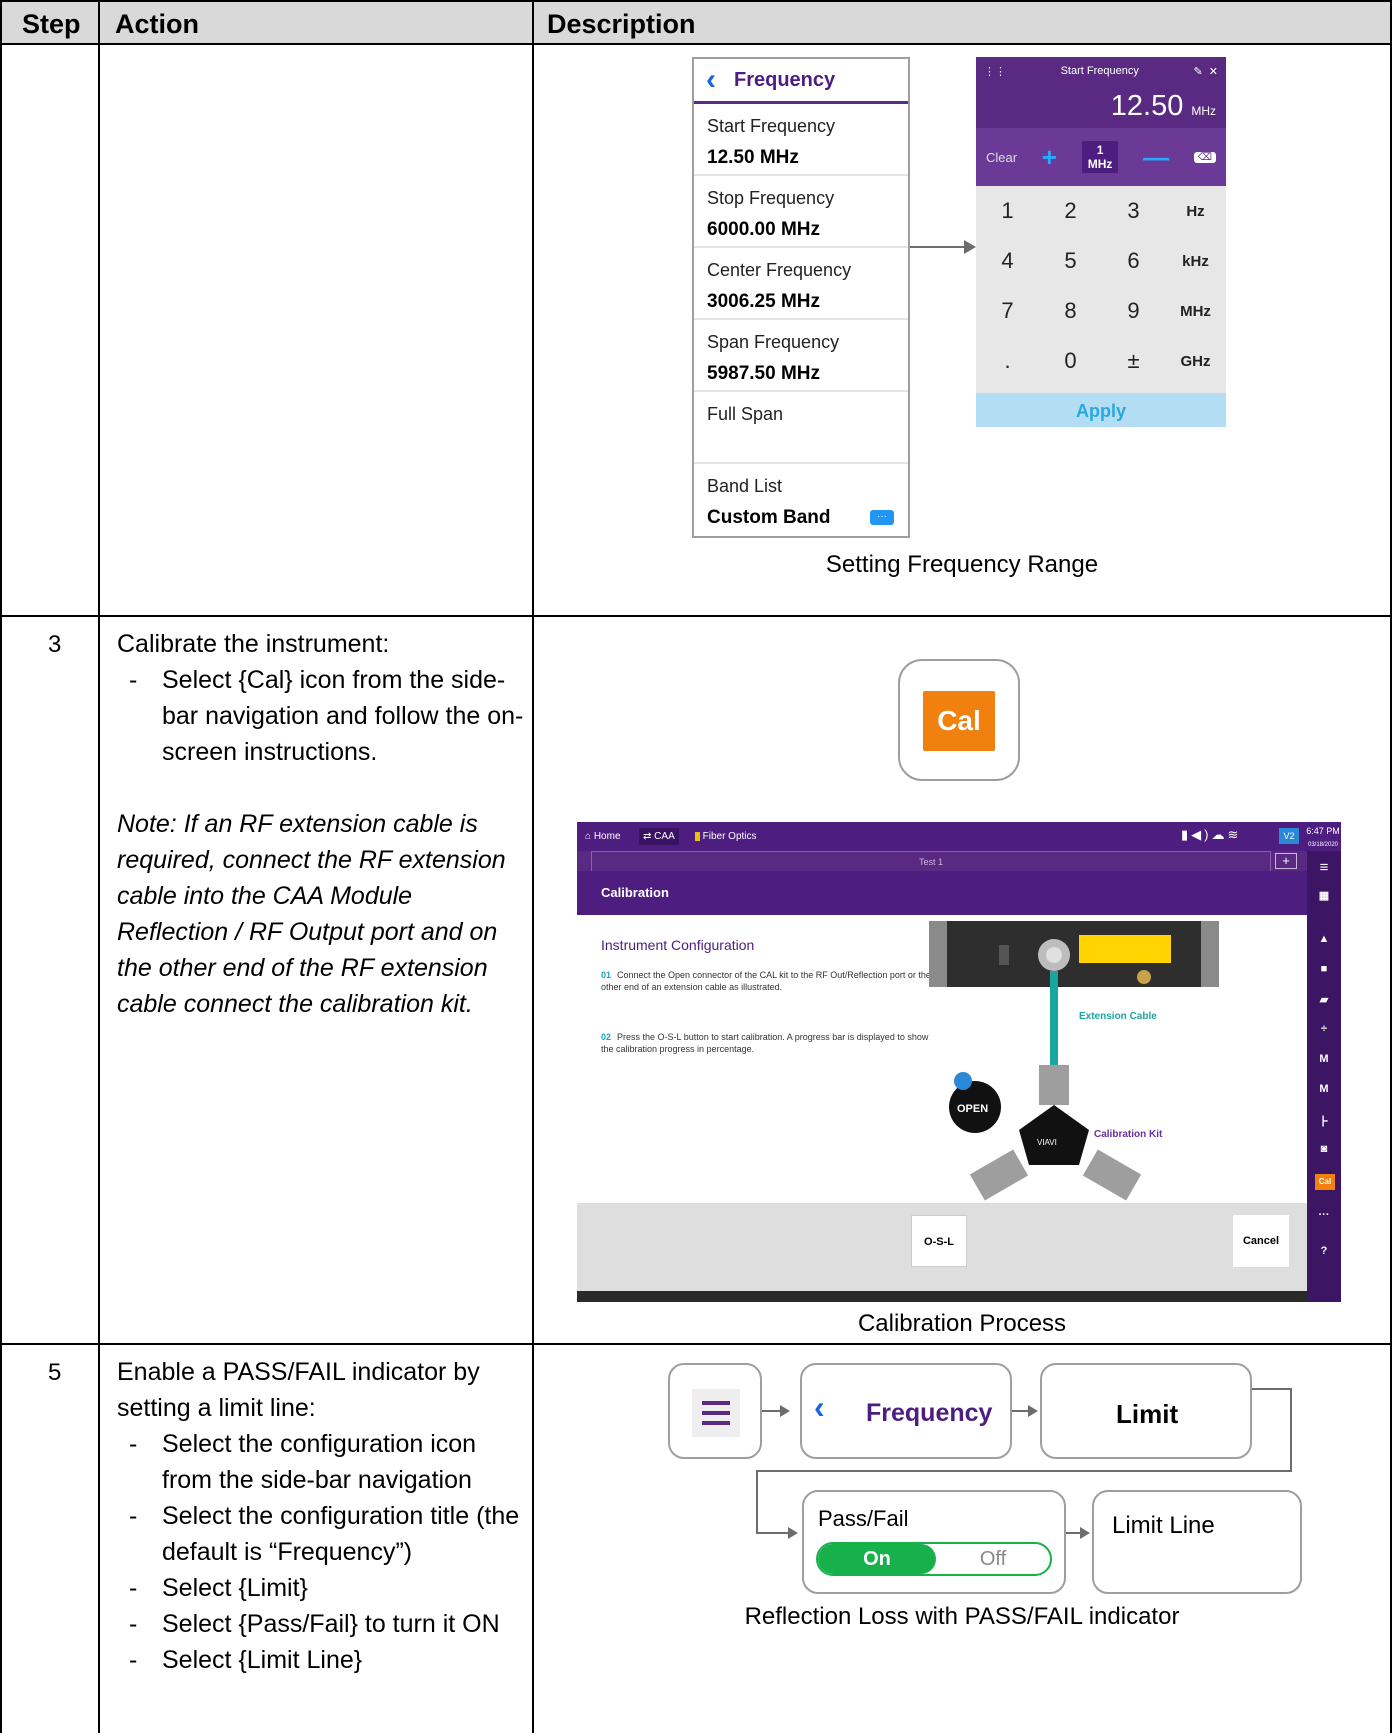 The width and height of the screenshot is (1392, 1733). I want to click on layout-icon: ▦, so click(1324, 895).